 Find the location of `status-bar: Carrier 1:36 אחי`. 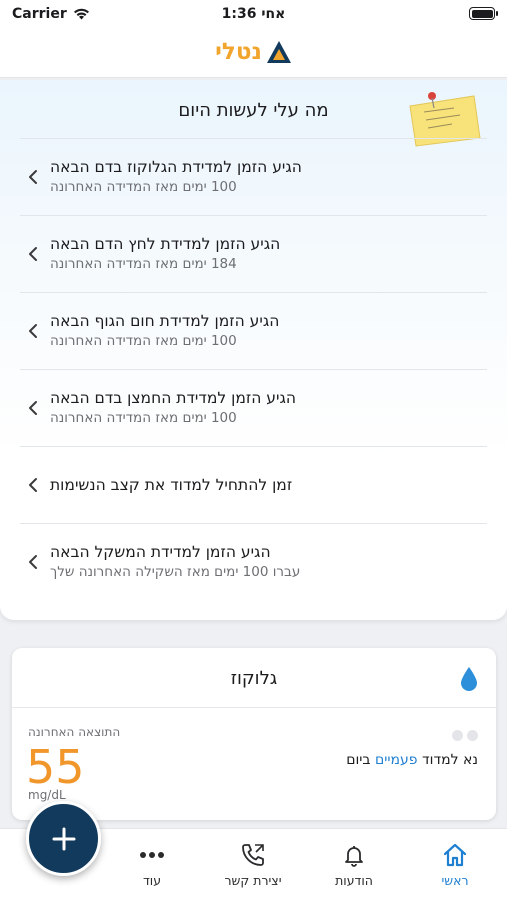

status-bar: Carrier 1:36 אחי is located at coordinates (253, 15).